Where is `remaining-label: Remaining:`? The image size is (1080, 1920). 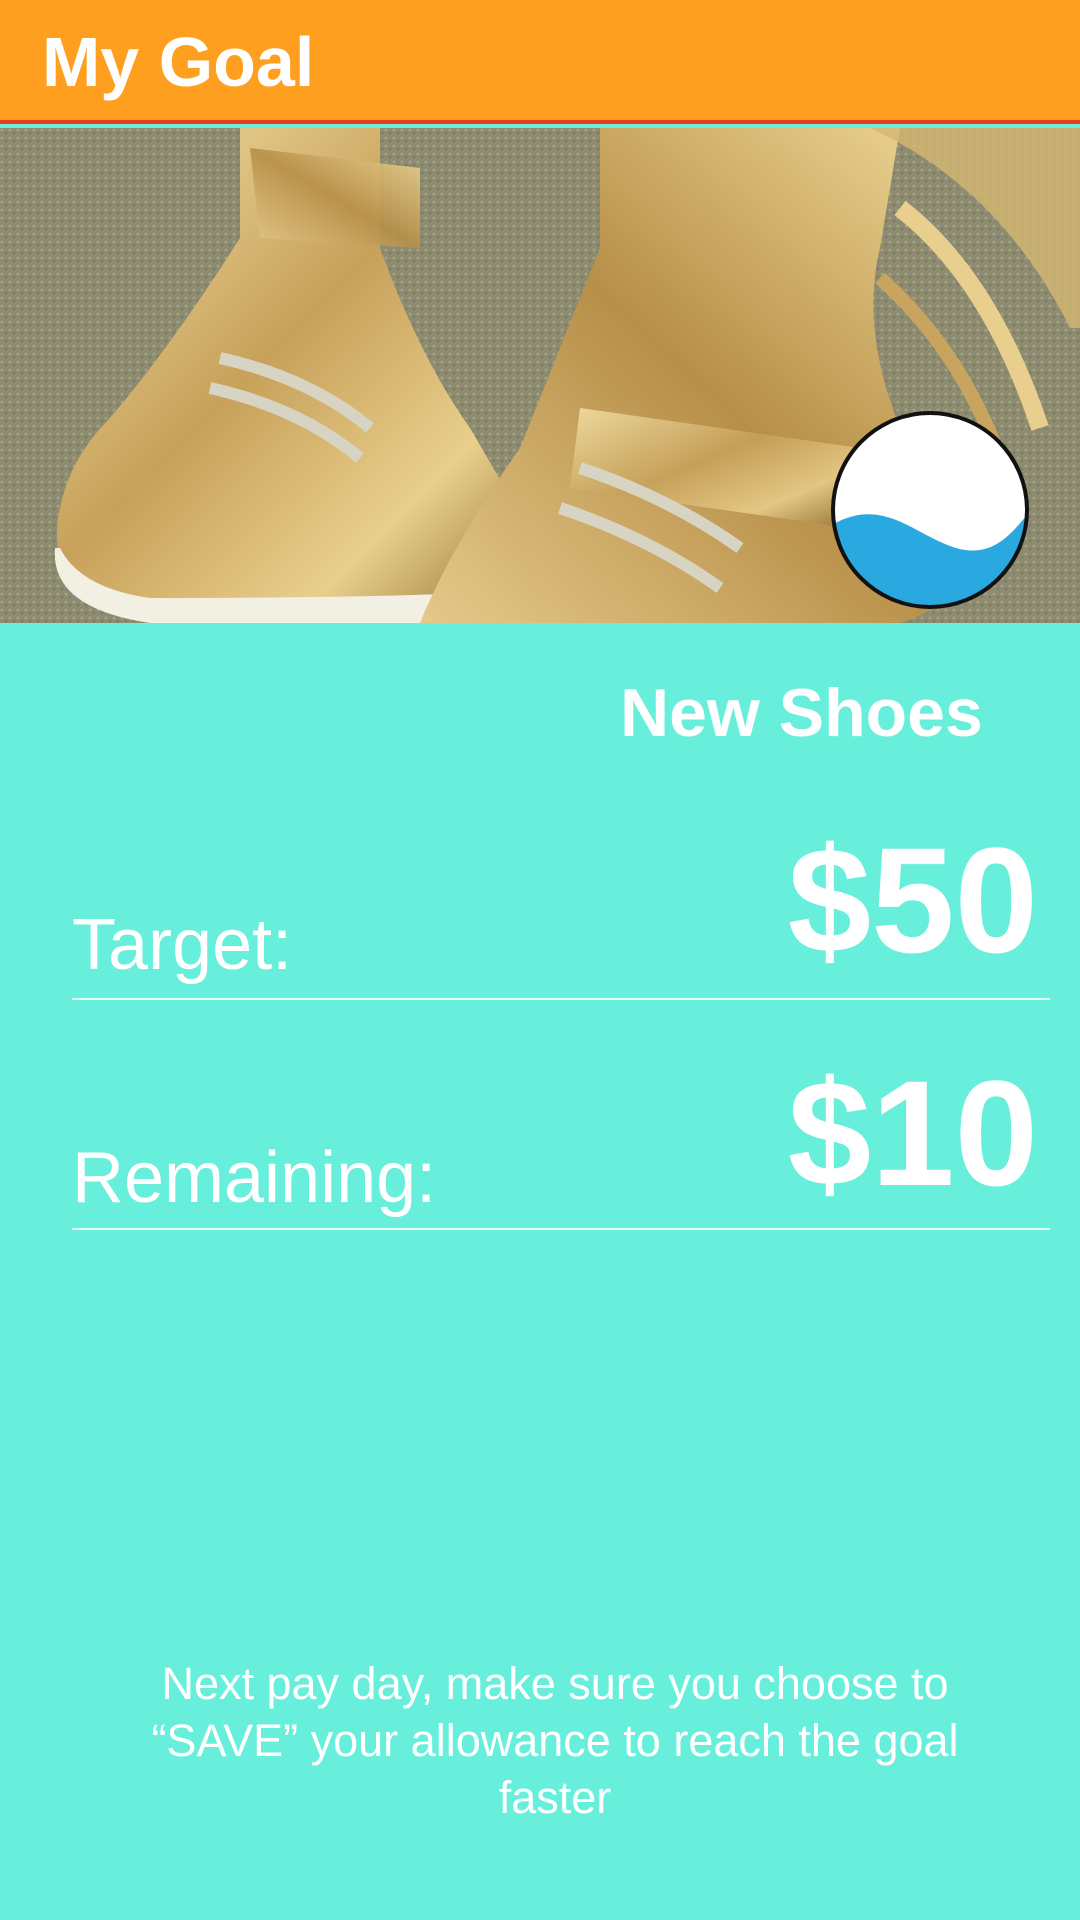 remaining-label: Remaining: is located at coordinates (254, 1178).